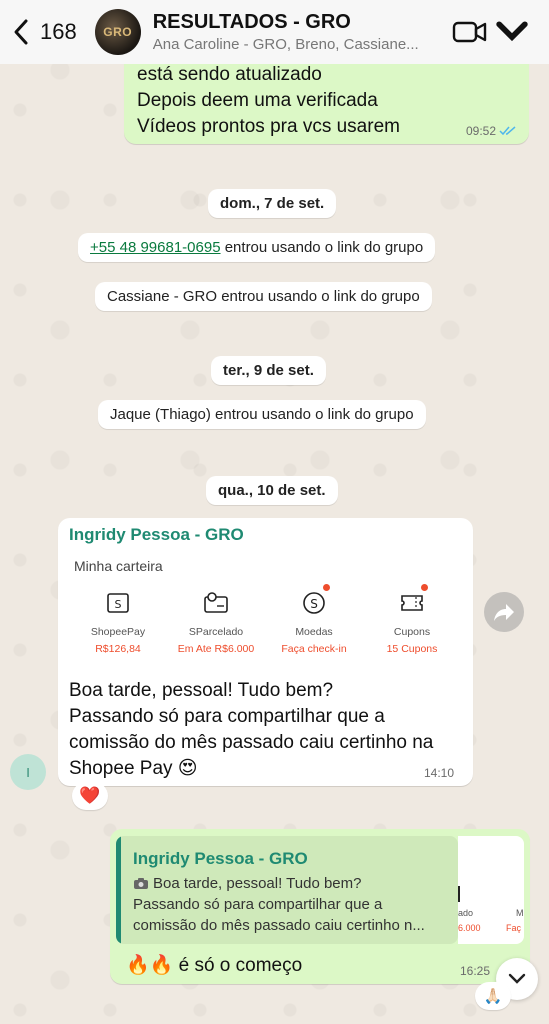 Image resolution: width=549 pixels, height=1024 pixels. I want to click on message-line: comissão do mês passado caiu certinho na, so click(251, 742).